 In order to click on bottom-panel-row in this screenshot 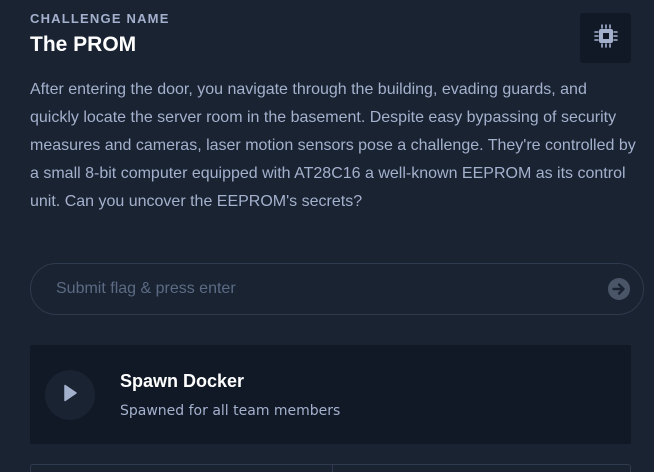, I will do `click(330, 468)`.